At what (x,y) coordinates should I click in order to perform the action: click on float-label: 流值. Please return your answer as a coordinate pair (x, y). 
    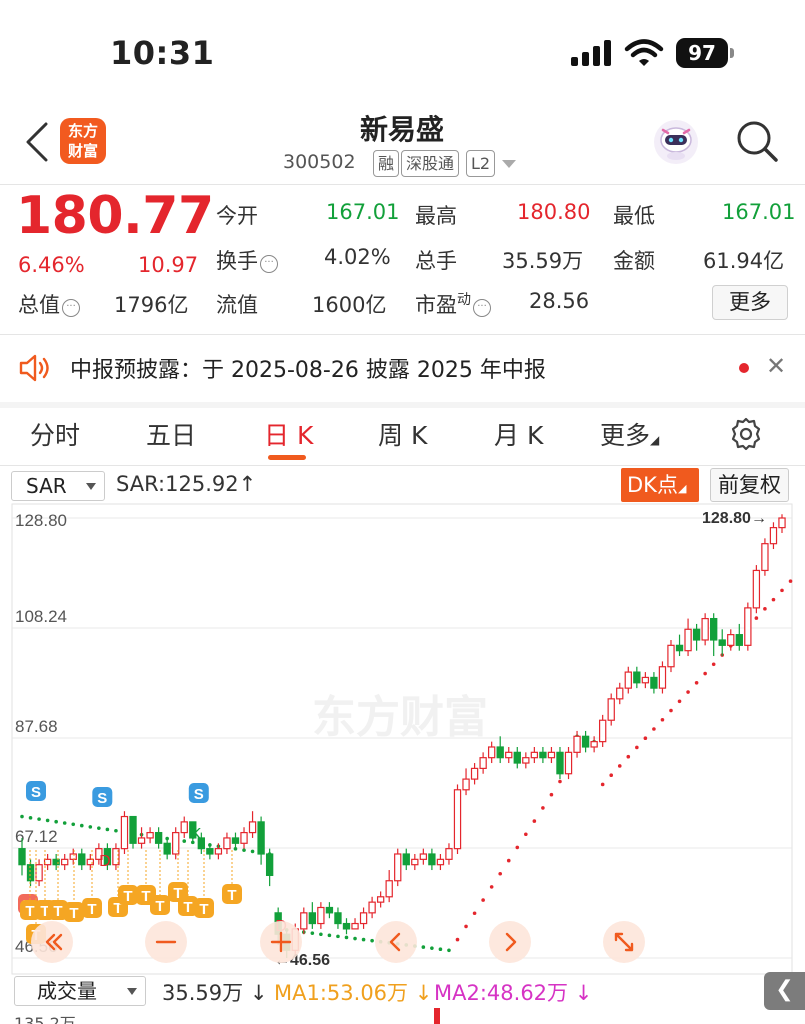
    Looking at the image, I should click on (237, 305).